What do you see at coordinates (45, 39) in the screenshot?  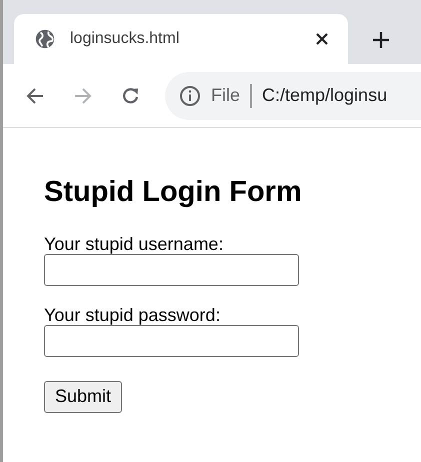 I see `globe-icon` at bounding box center [45, 39].